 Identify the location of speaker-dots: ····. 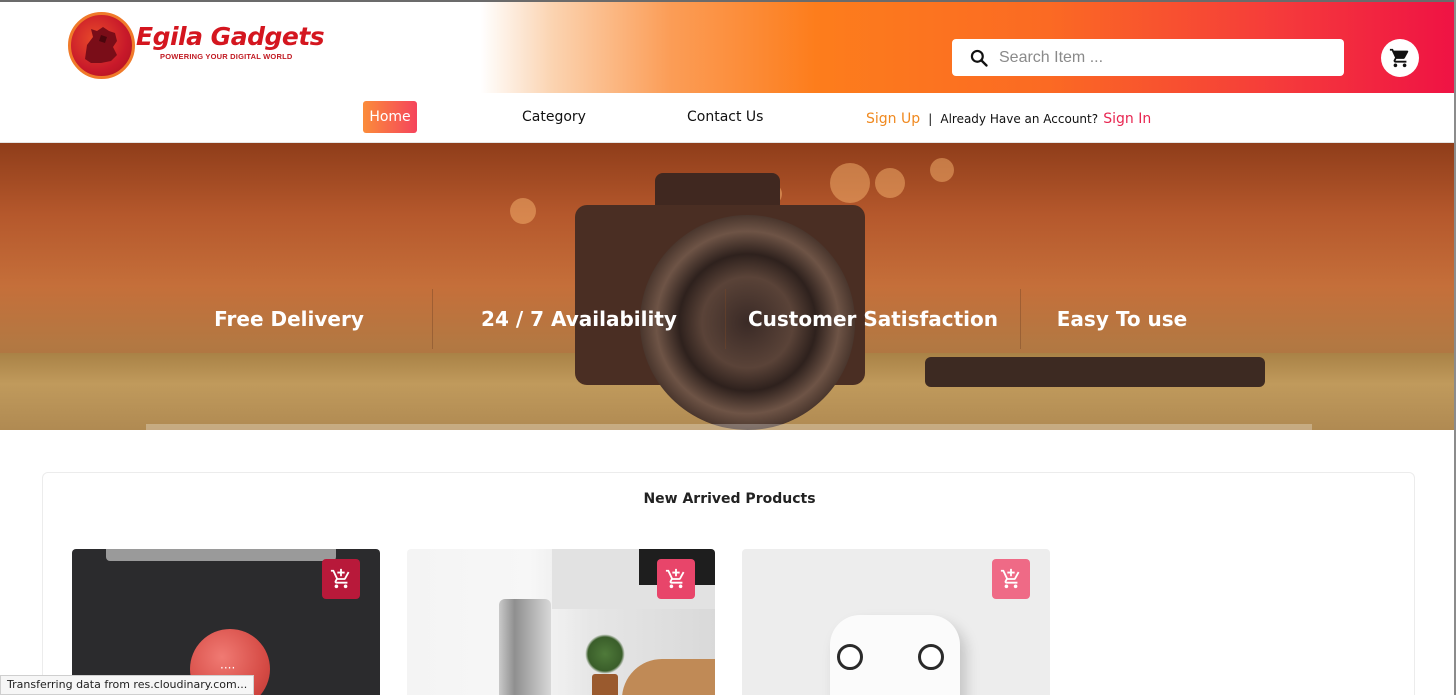
(228, 668).